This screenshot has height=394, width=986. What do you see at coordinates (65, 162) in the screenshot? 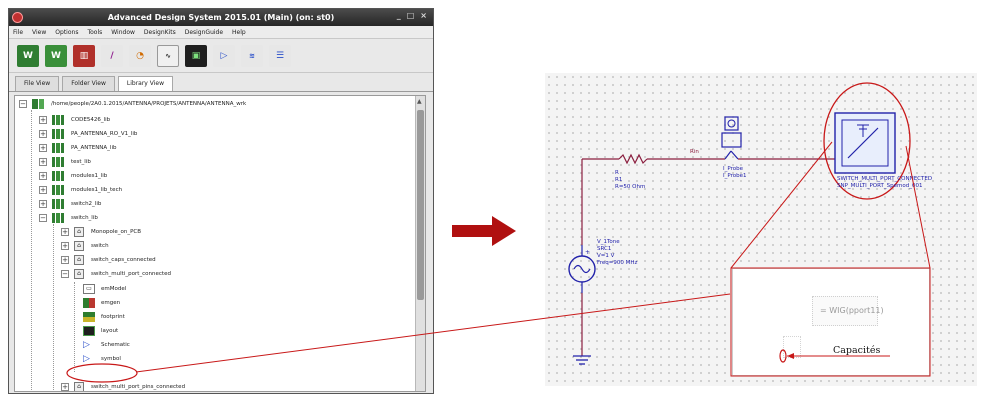
I see `tree-library: + test_lib` at bounding box center [65, 162].